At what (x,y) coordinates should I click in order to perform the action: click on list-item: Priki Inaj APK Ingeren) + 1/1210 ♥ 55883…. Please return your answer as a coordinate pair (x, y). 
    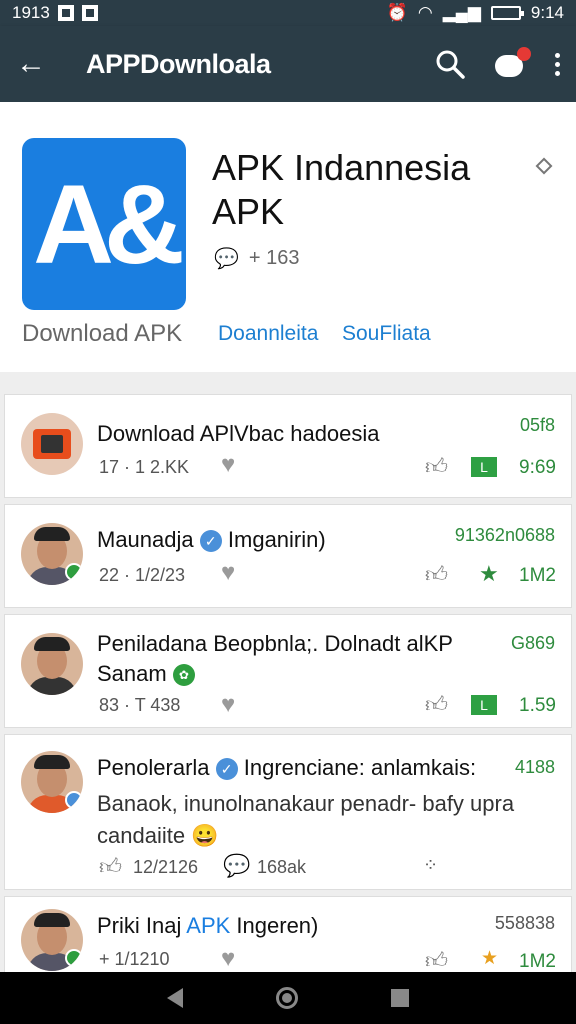
    Looking at the image, I should click on (288, 936).